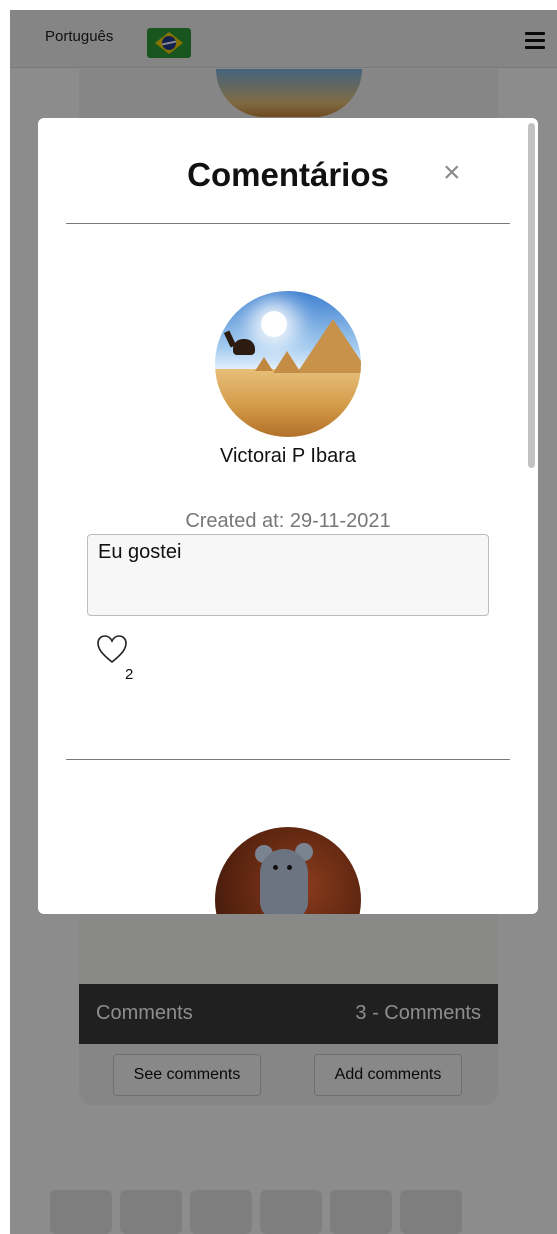  Describe the element at coordinates (288, 521) in the screenshot. I see `comment-created-at: Created at: 29-11-2021` at that location.